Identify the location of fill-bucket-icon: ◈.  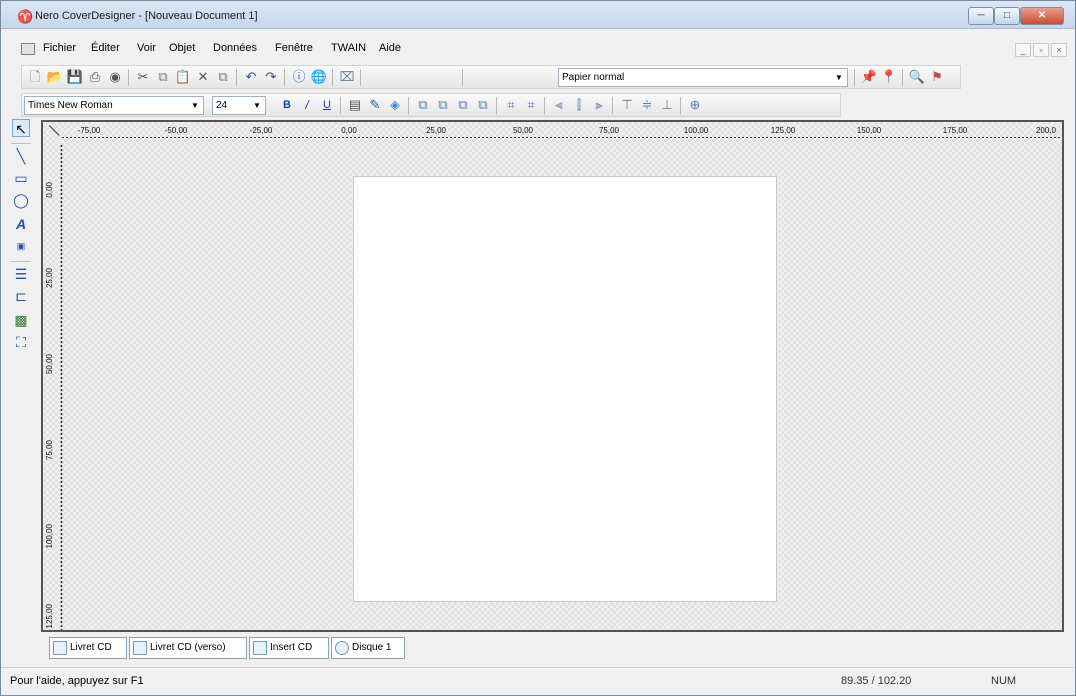
(395, 105).